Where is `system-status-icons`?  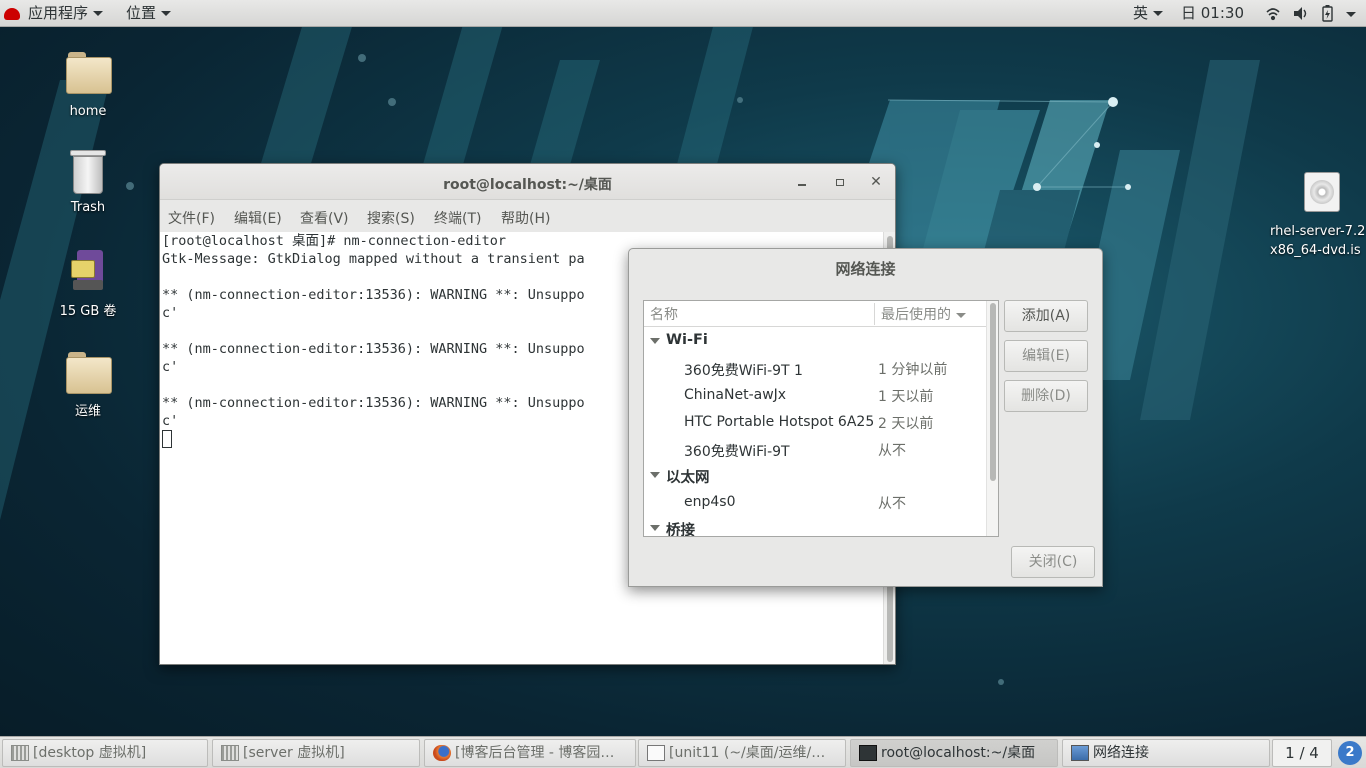 system-status-icons is located at coordinates (1311, 13).